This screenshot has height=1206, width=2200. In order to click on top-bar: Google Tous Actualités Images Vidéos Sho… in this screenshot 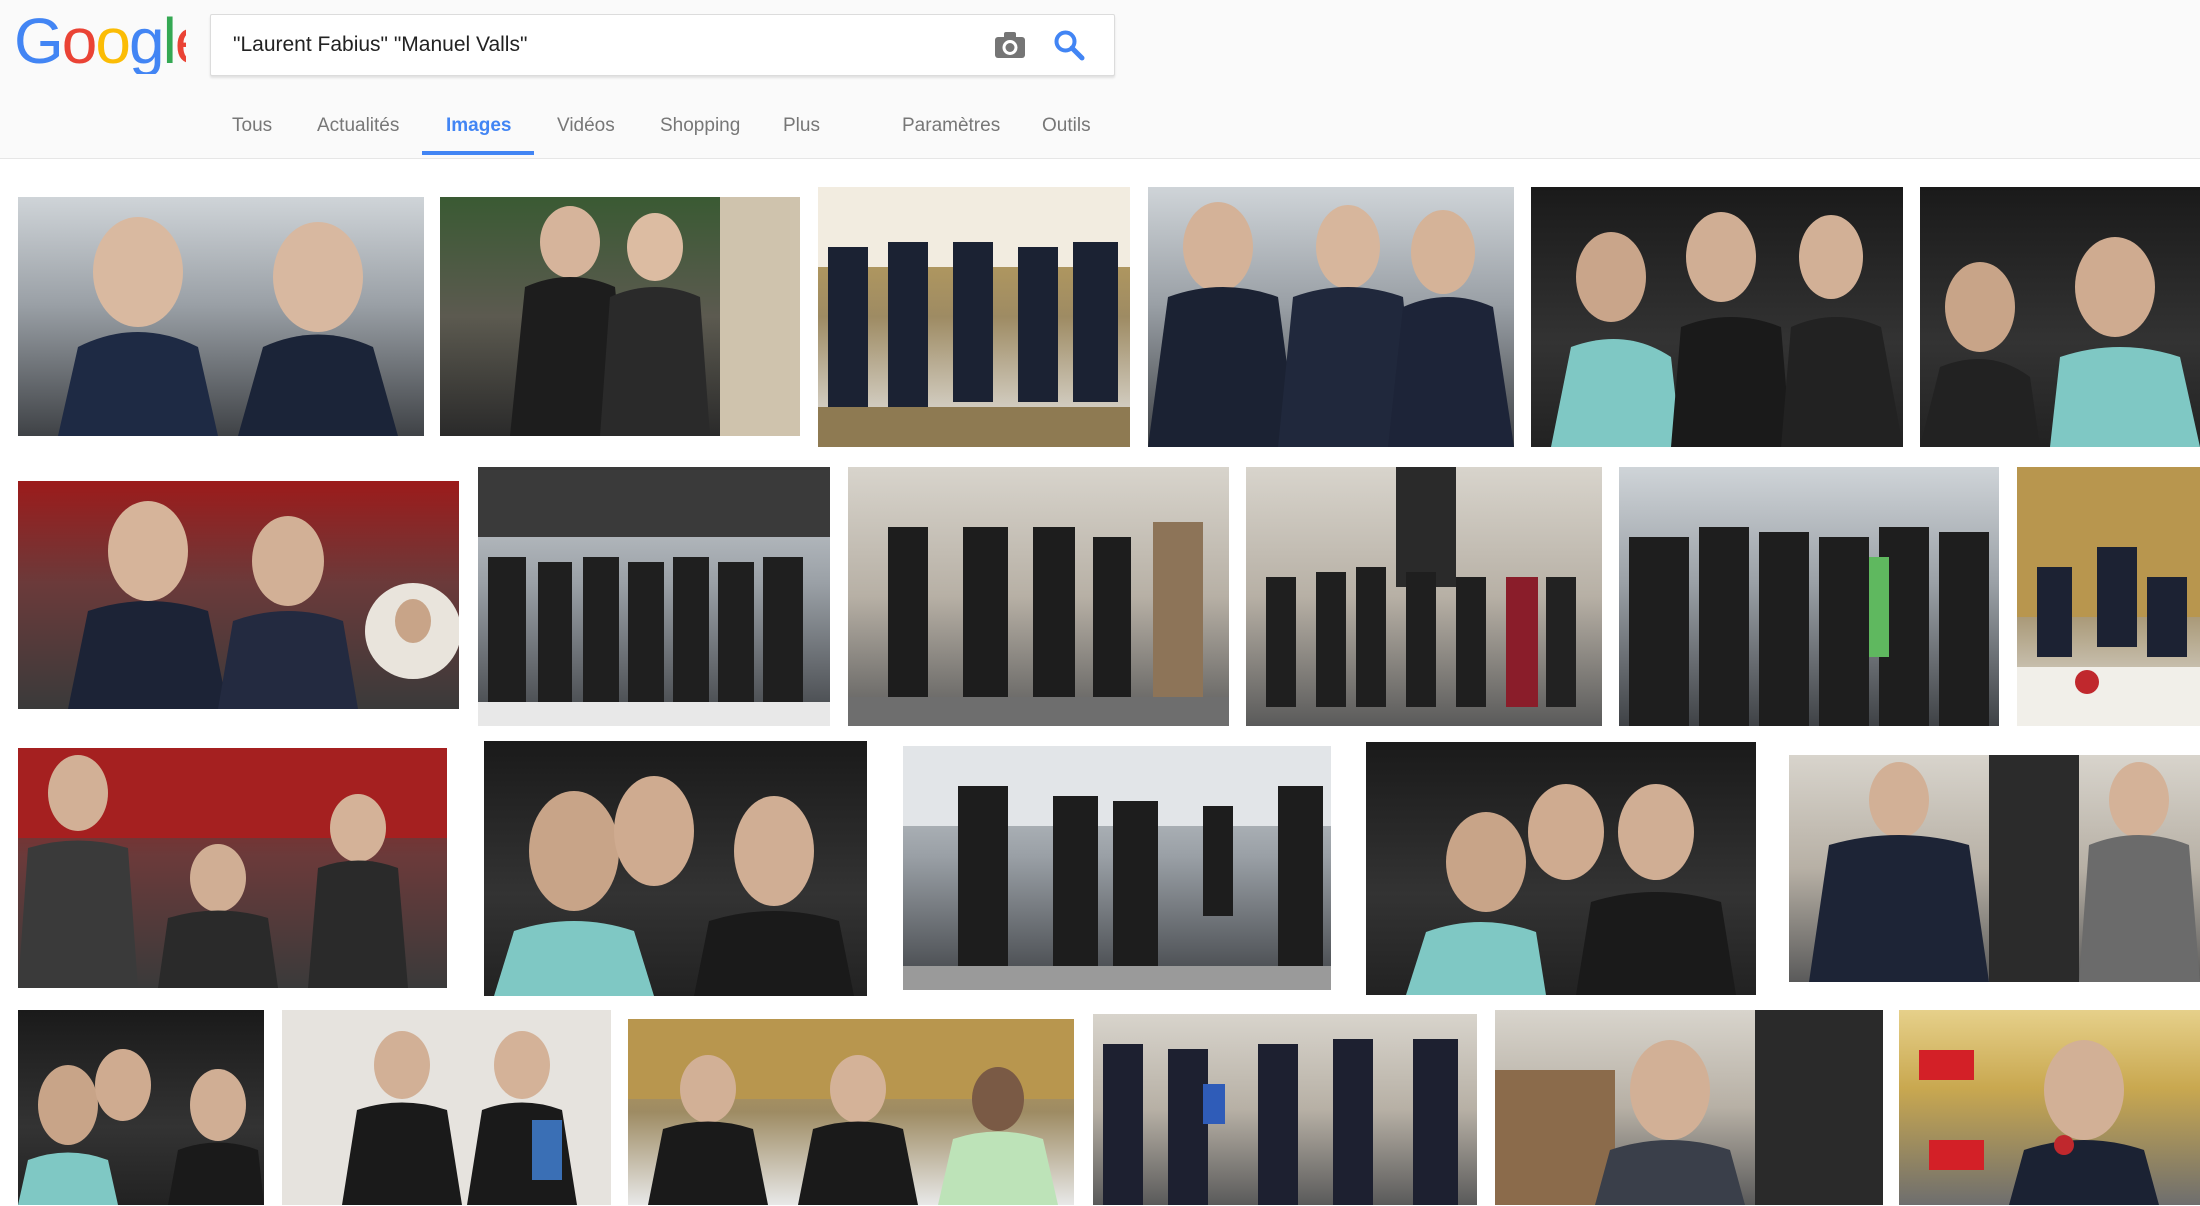, I will do `click(1100, 79)`.